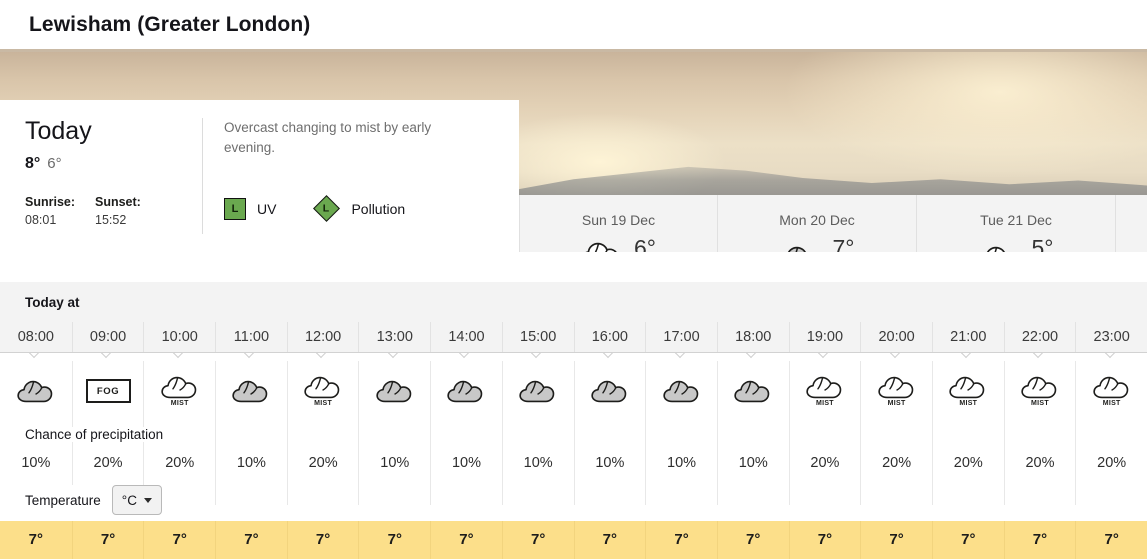 This screenshot has height=559, width=1147. Describe the element at coordinates (968, 337) in the screenshot. I see `hour-column: 21:00` at that location.